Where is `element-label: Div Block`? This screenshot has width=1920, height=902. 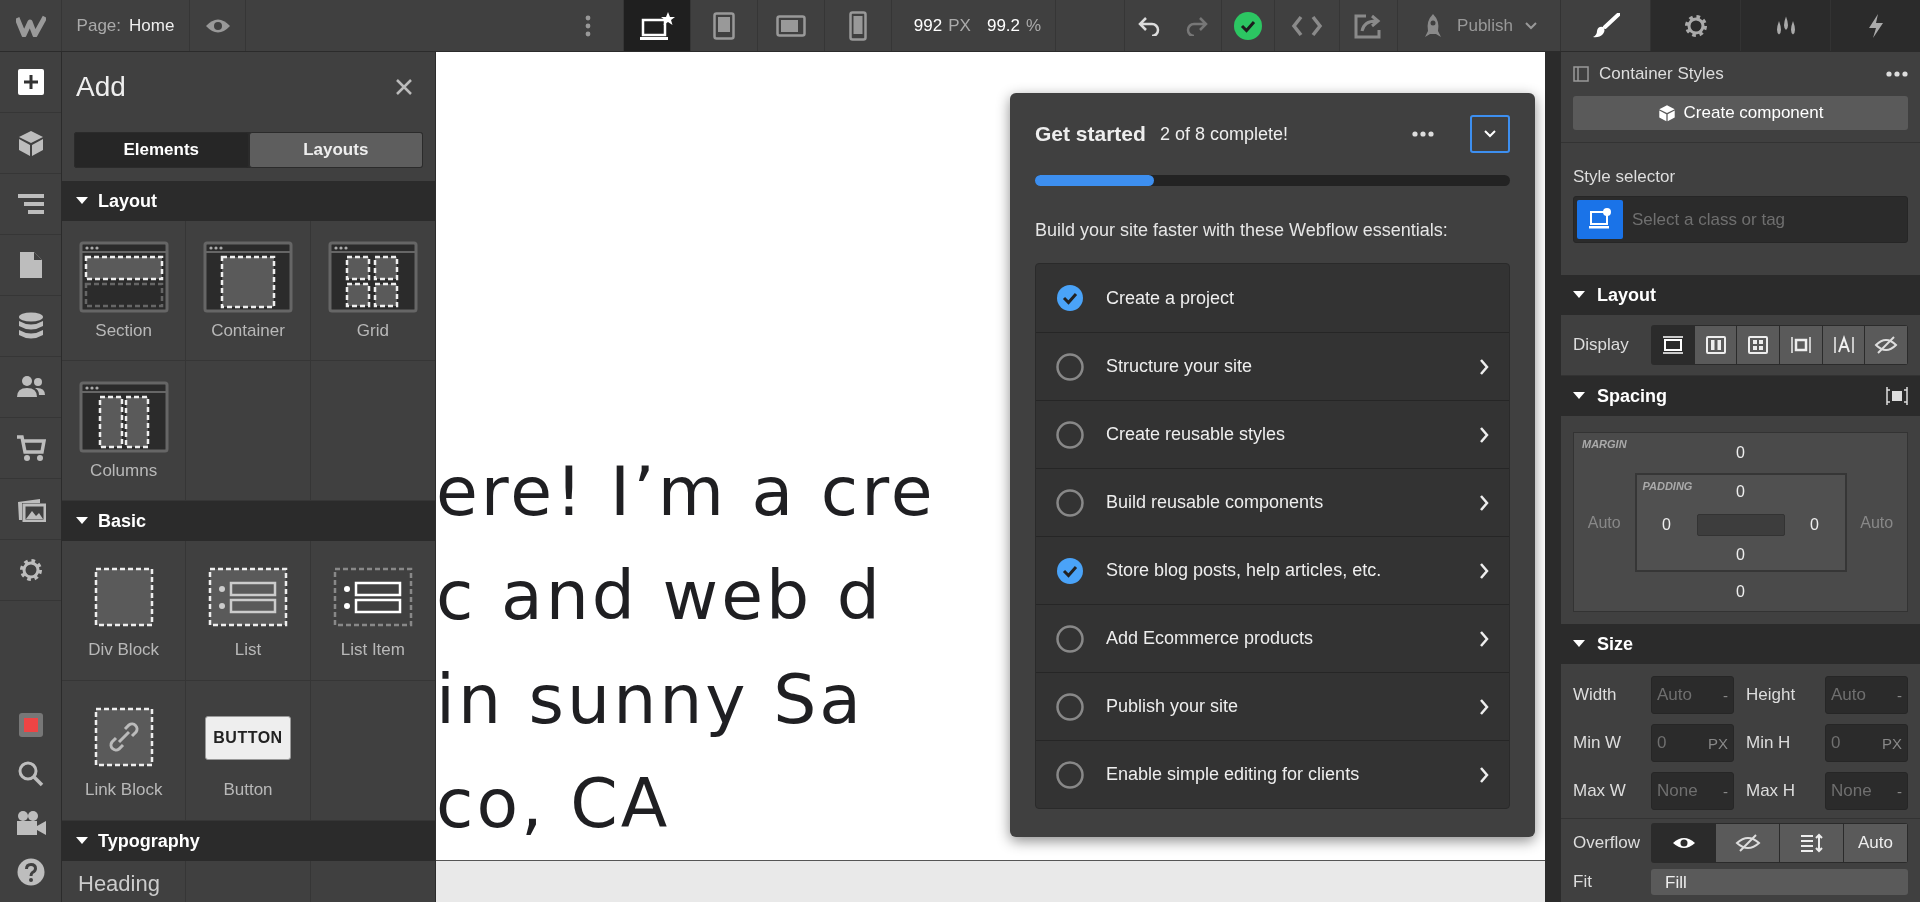
element-label: Div Block is located at coordinates (124, 649).